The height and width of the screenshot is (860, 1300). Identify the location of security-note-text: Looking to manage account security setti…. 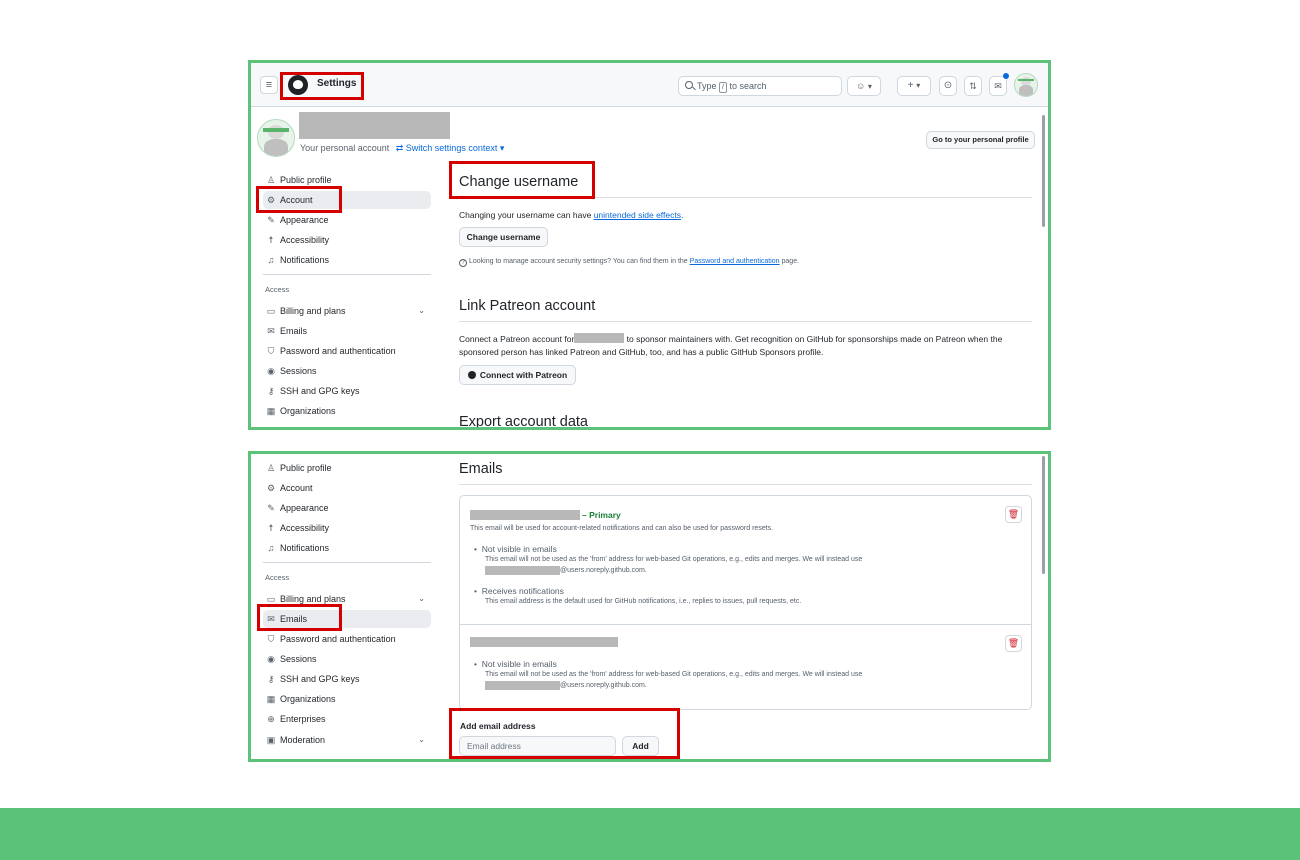
(578, 261).